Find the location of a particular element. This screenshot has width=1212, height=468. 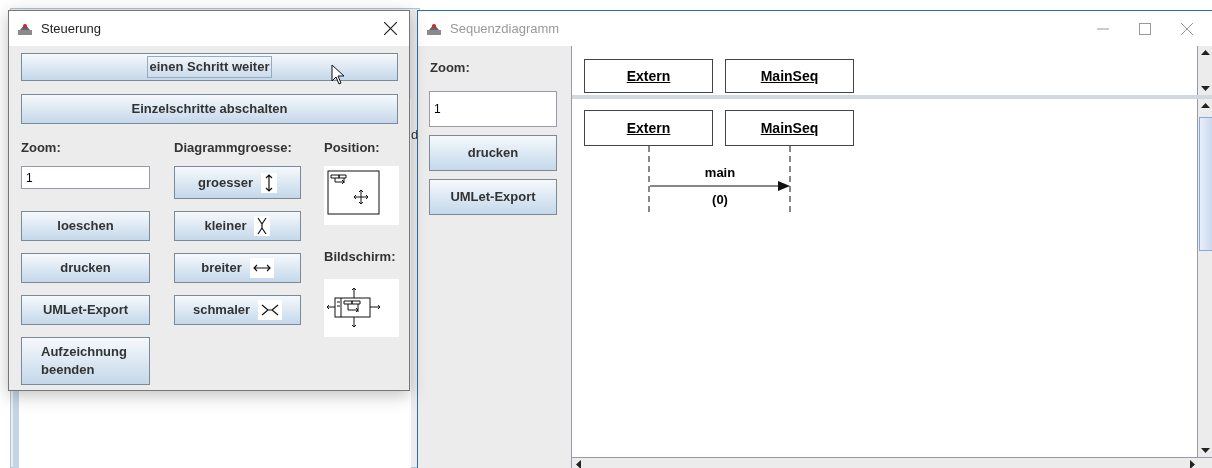

action-button: loeschen is located at coordinates (85, 226).